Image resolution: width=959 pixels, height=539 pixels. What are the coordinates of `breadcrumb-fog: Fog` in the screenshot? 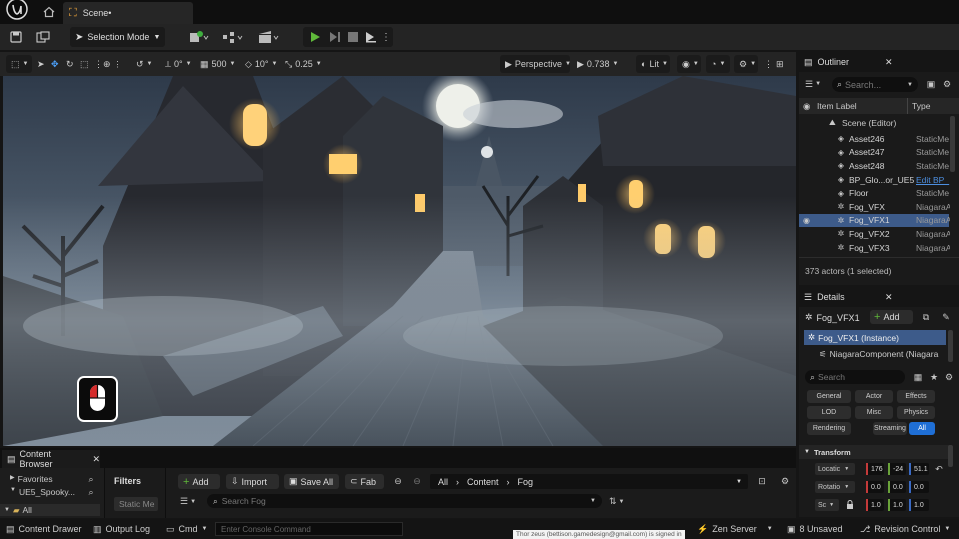 It's located at (526, 482).